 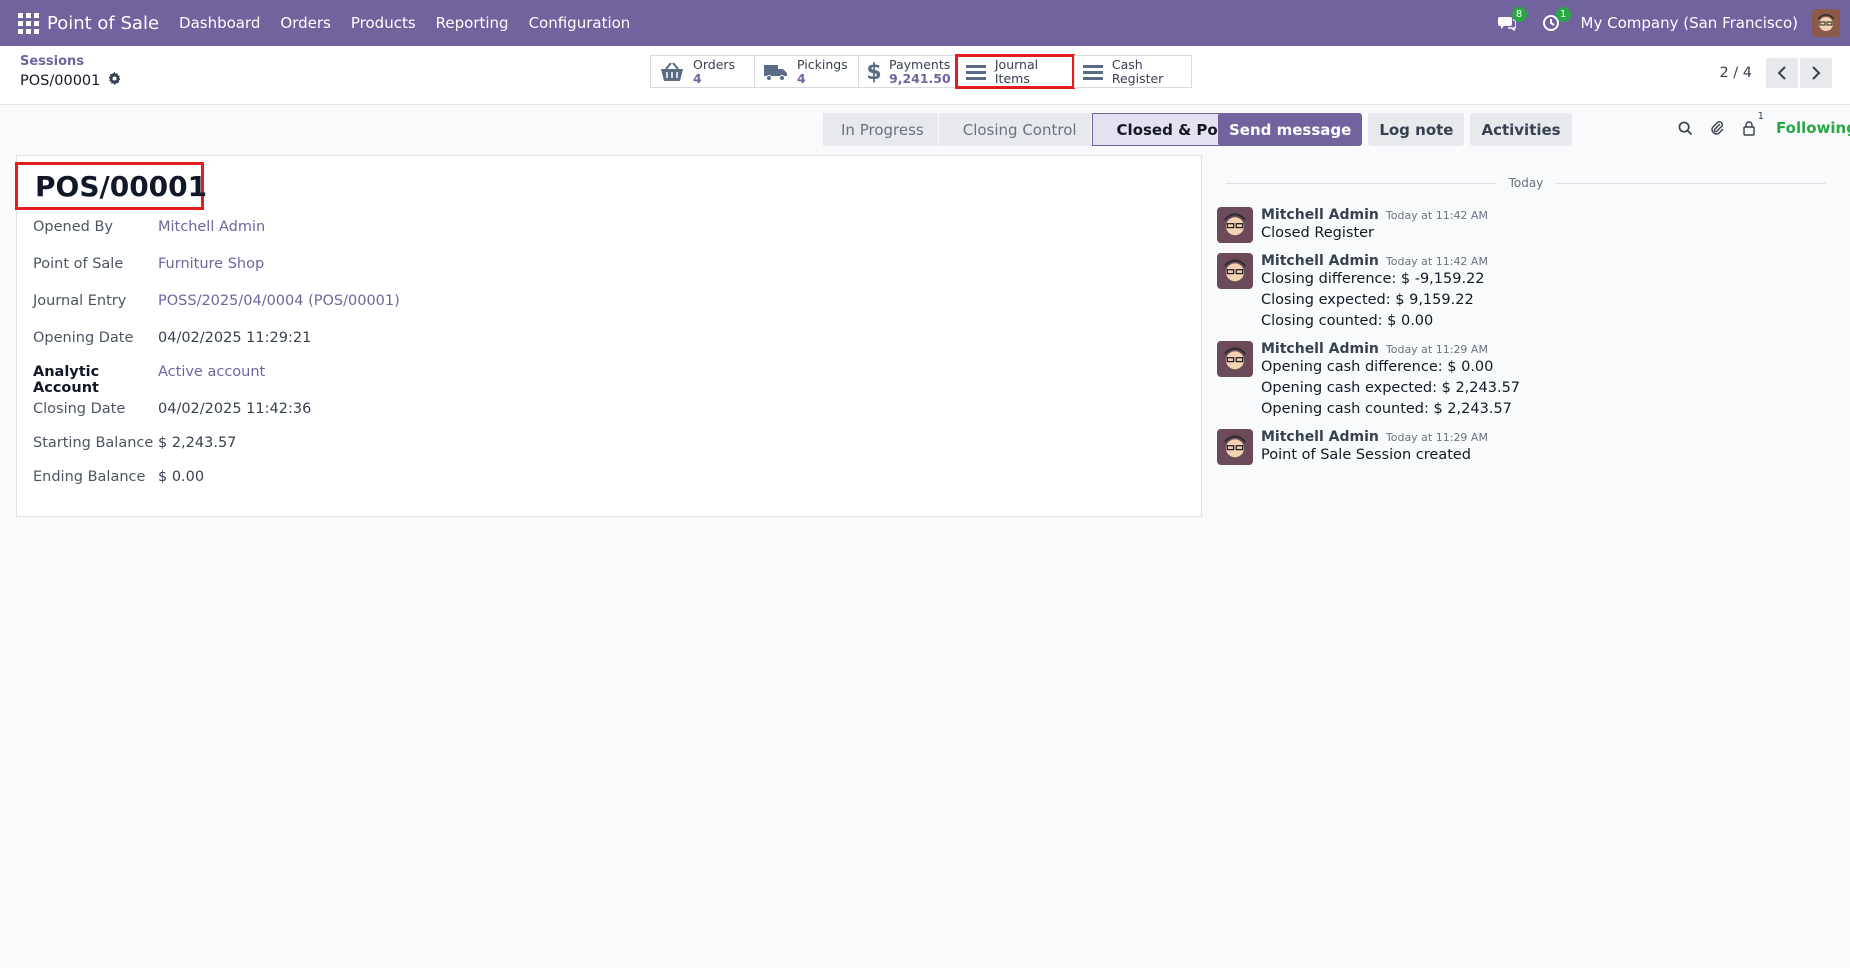 What do you see at coordinates (93, 443) in the screenshot?
I see `field-label: Starting Balance` at bounding box center [93, 443].